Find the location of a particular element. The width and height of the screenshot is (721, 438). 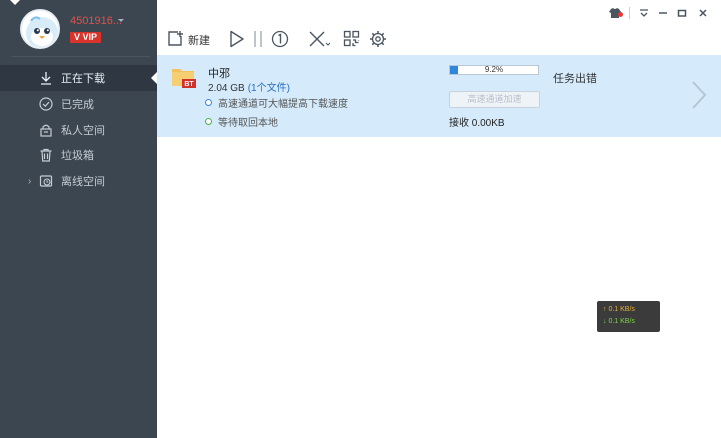

qr-code-button is located at coordinates (351, 40).